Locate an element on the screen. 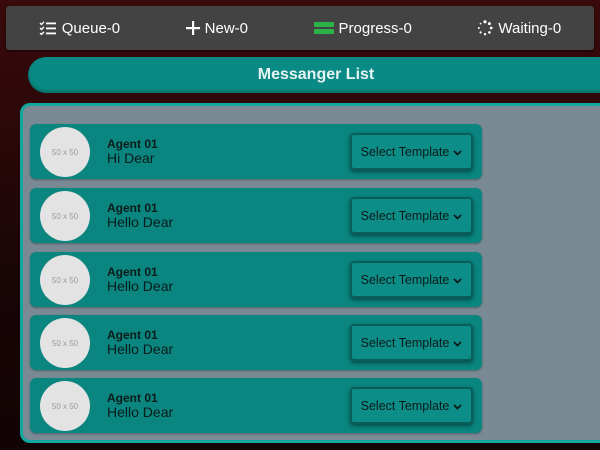  message-text: Hi Dear is located at coordinates (131, 158).